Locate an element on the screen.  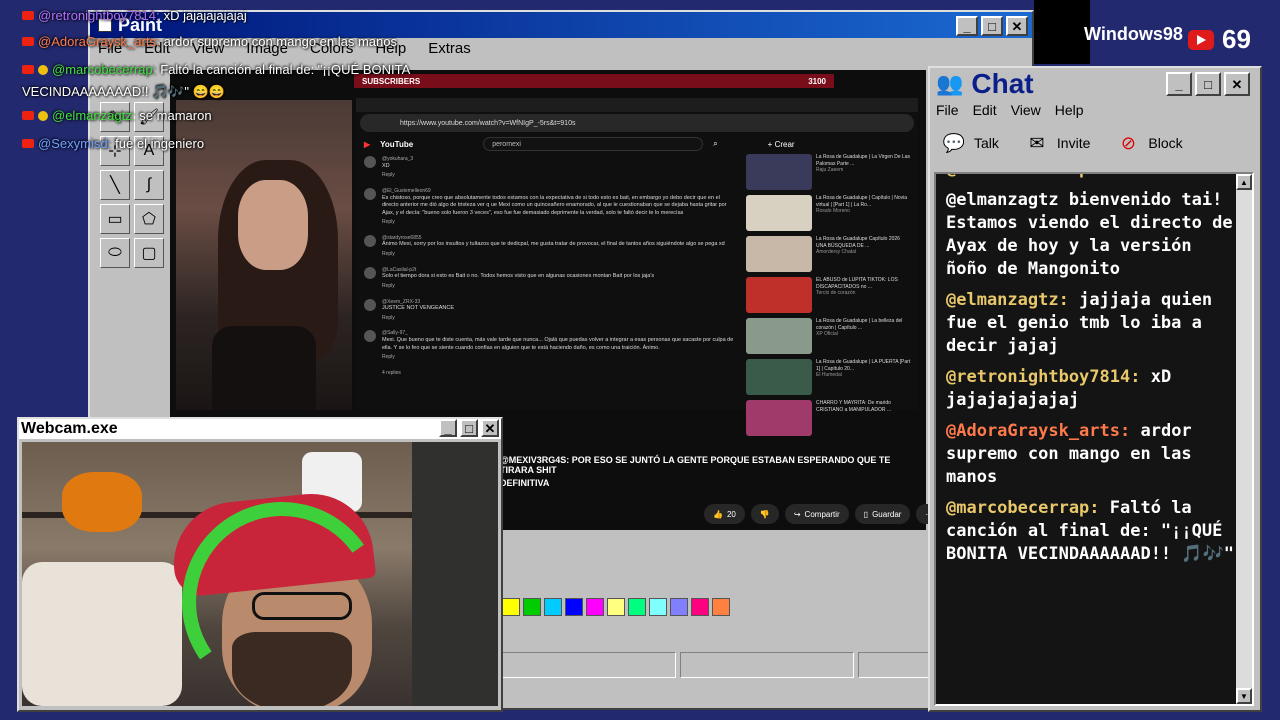
save-button: ▯ Guardar is located at coordinates (882, 514).